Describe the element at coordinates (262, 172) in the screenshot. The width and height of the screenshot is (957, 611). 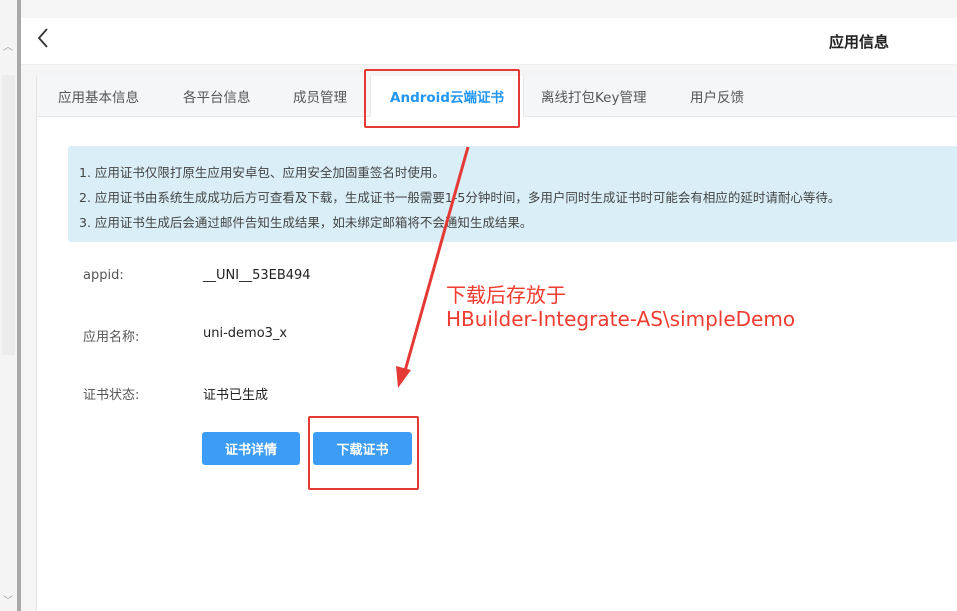
I see `notice-line: 1. 应用证书仅限打原生应用安卓包、应用安全加固重签名时使用。` at that location.